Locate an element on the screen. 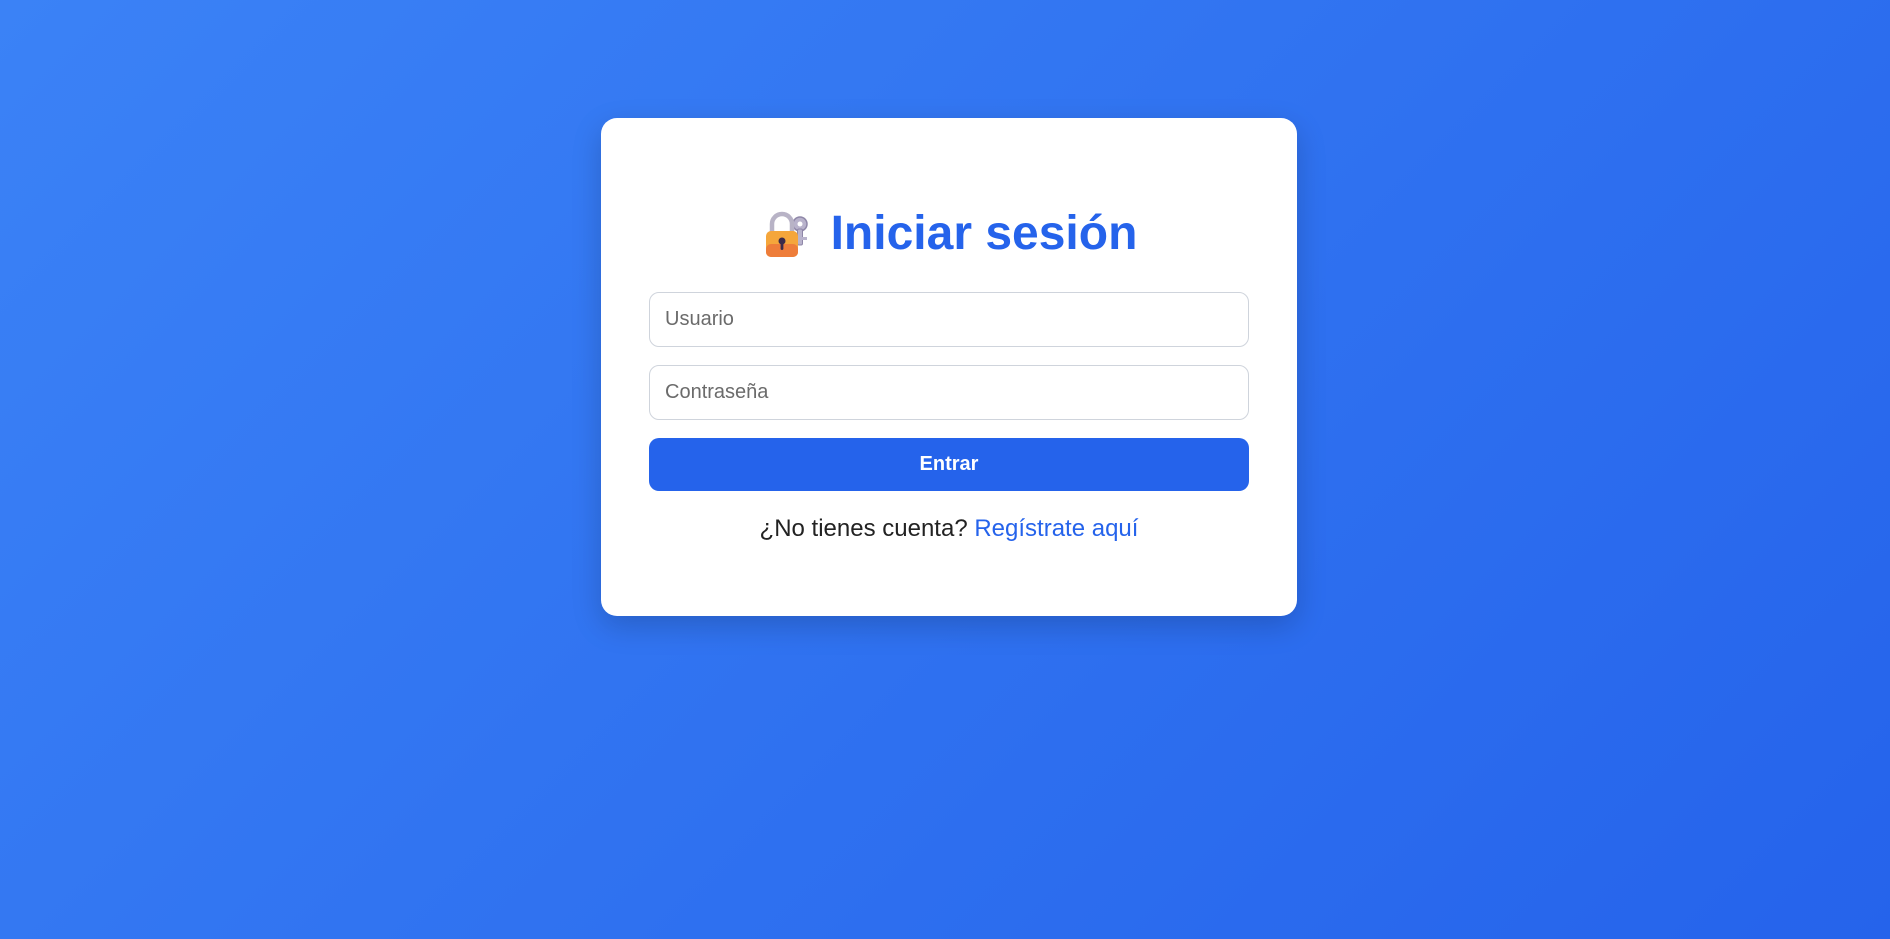  signup-prompt-text: ¿No tienes cuenta? is located at coordinates (863, 528).